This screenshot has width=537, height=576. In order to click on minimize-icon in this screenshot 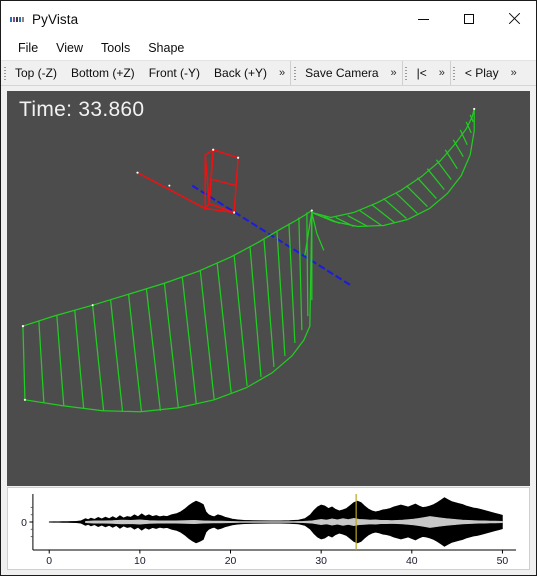, I will do `click(423, 19)`.